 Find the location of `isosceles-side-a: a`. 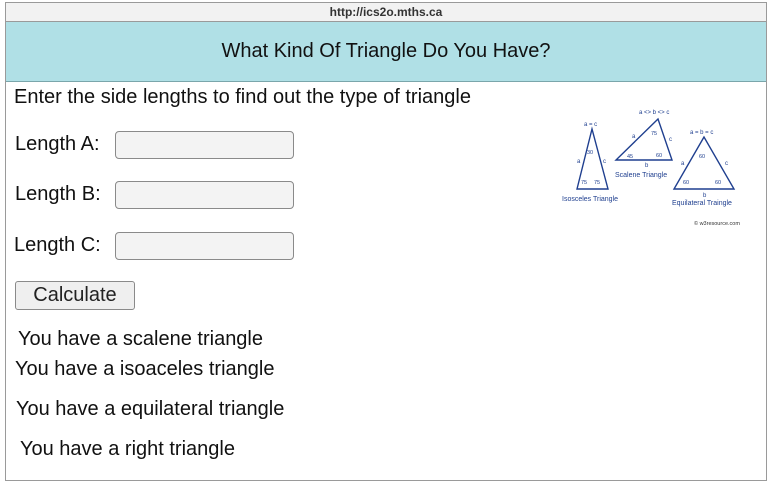

isosceles-side-a: a is located at coordinates (579, 162).